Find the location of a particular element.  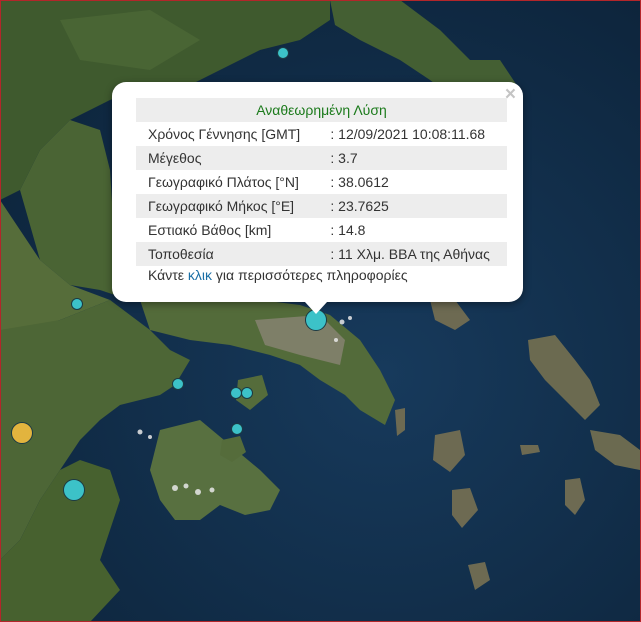

popup-pointer is located at coordinates (316, 308).